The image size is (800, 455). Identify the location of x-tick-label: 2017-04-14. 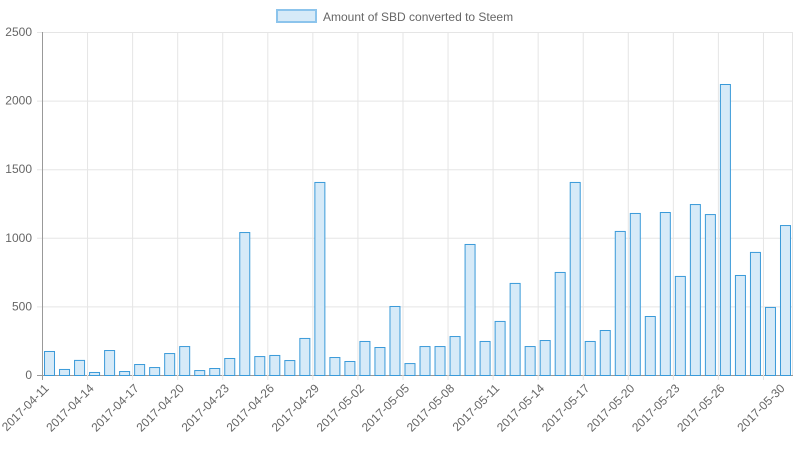
(70, 408).